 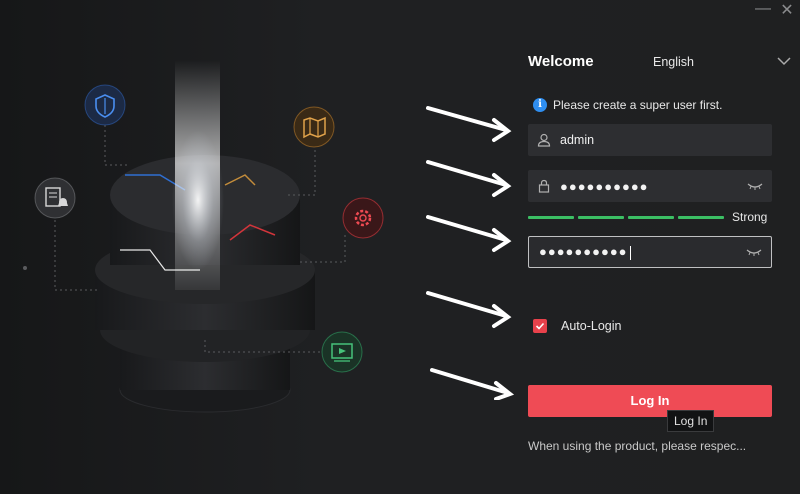 What do you see at coordinates (540, 326) in the screenshot?
I see `auto-login-checkbox` at bounding box center [540, 326].